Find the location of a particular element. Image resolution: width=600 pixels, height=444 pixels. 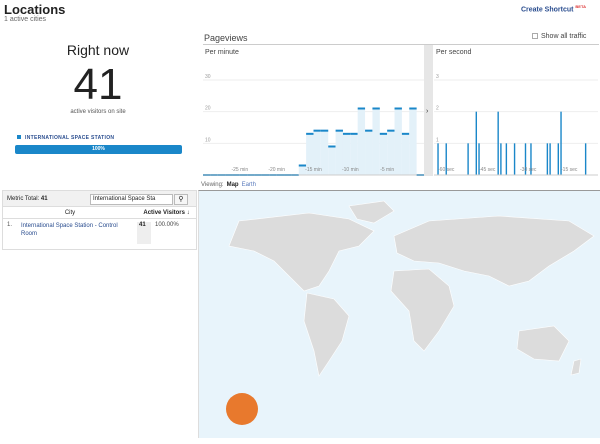

x-tick-label: -15 min is located at coordinates (313, 170).